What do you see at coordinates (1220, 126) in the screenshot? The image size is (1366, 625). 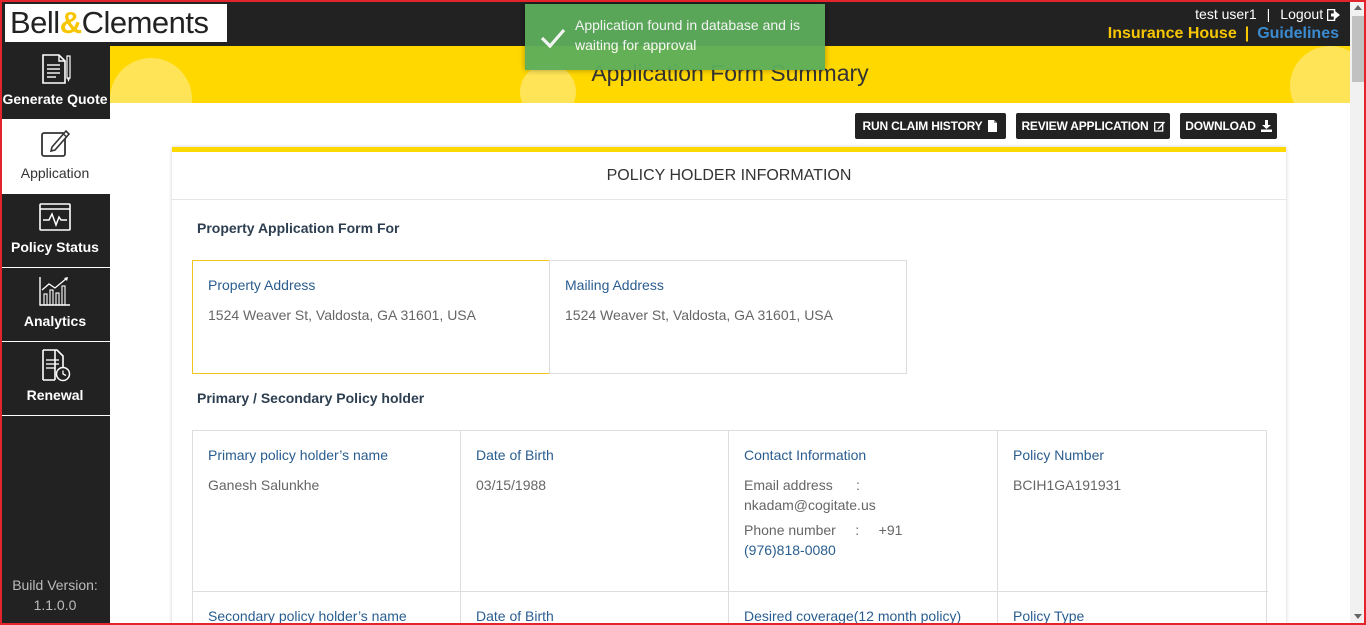 I see `download-label: DOWNLOAD` at bounding box center [1220, 126].